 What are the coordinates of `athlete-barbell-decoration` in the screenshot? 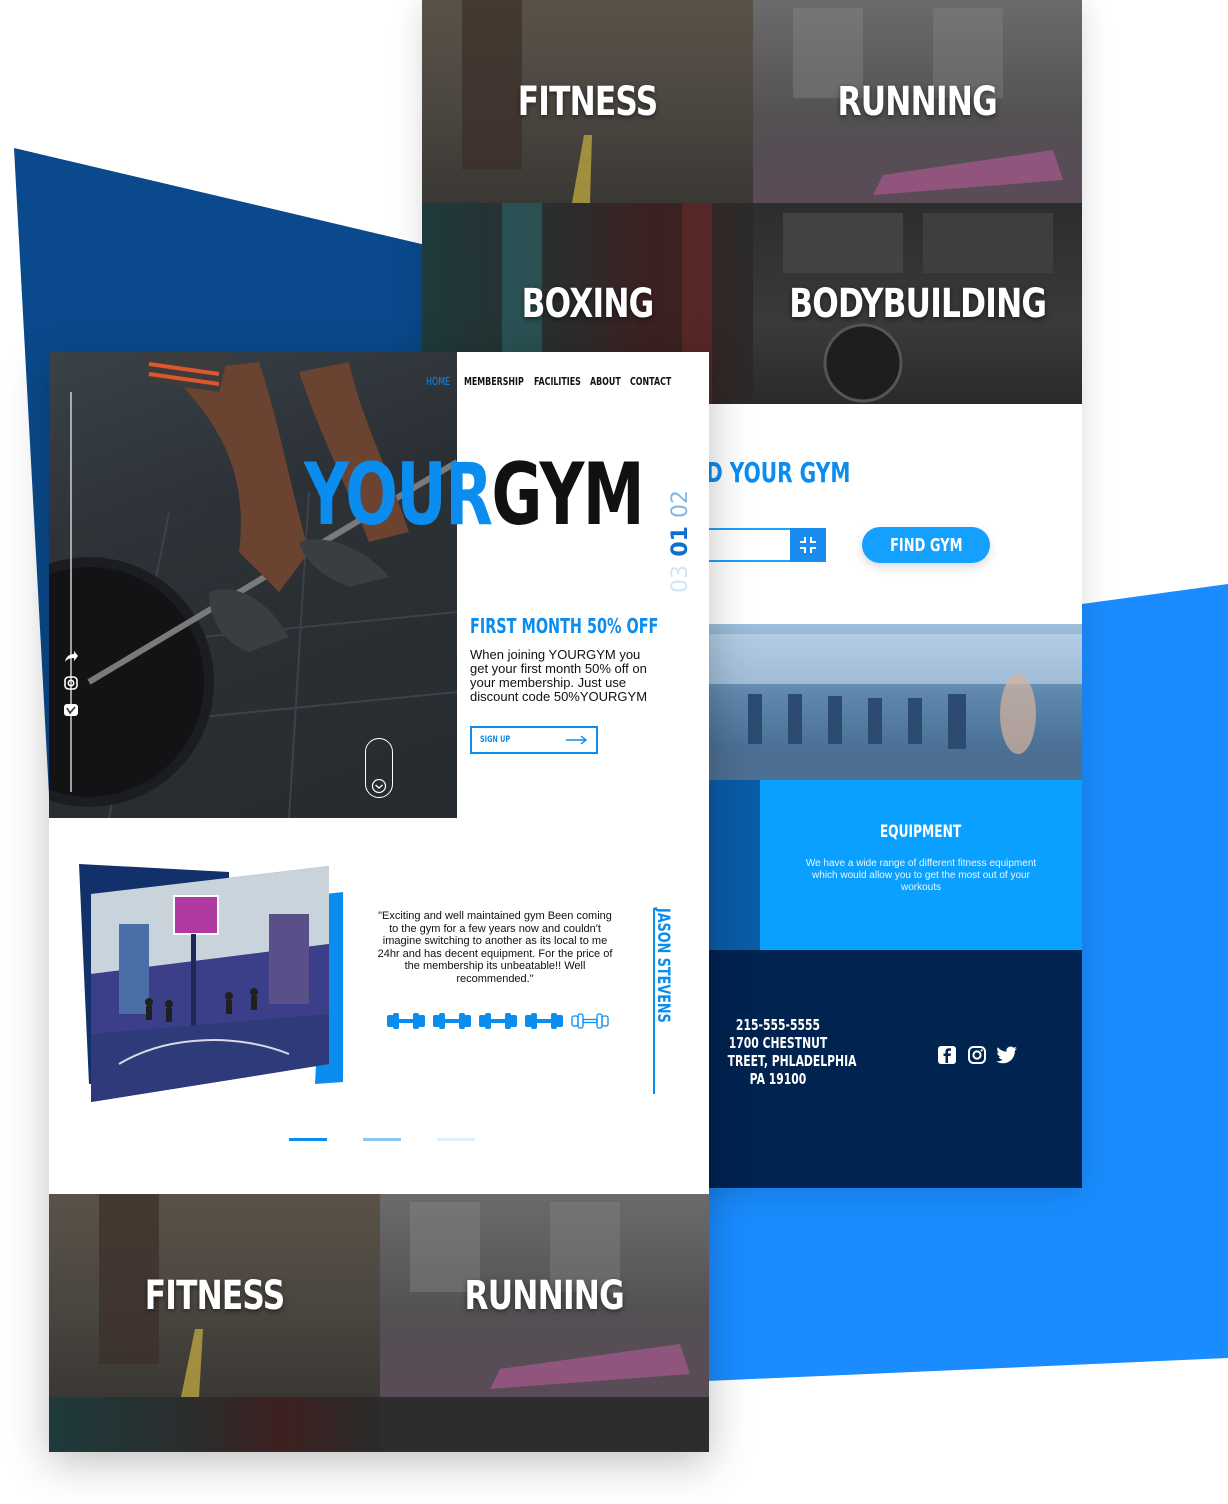 It's located at (253, 585).